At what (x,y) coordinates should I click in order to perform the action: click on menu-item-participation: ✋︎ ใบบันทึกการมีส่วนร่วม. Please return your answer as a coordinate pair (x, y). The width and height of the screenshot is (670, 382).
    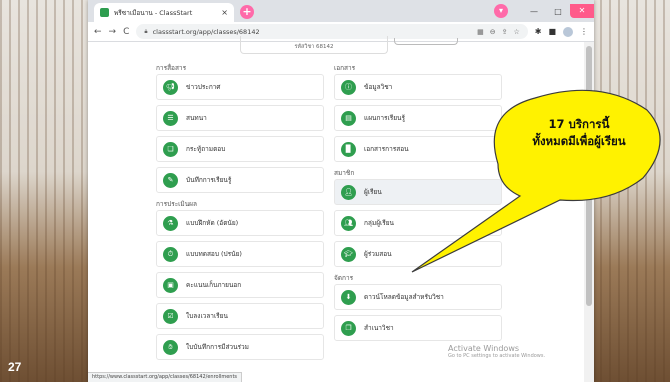
    Looking at the image, I should click on (240, 347).